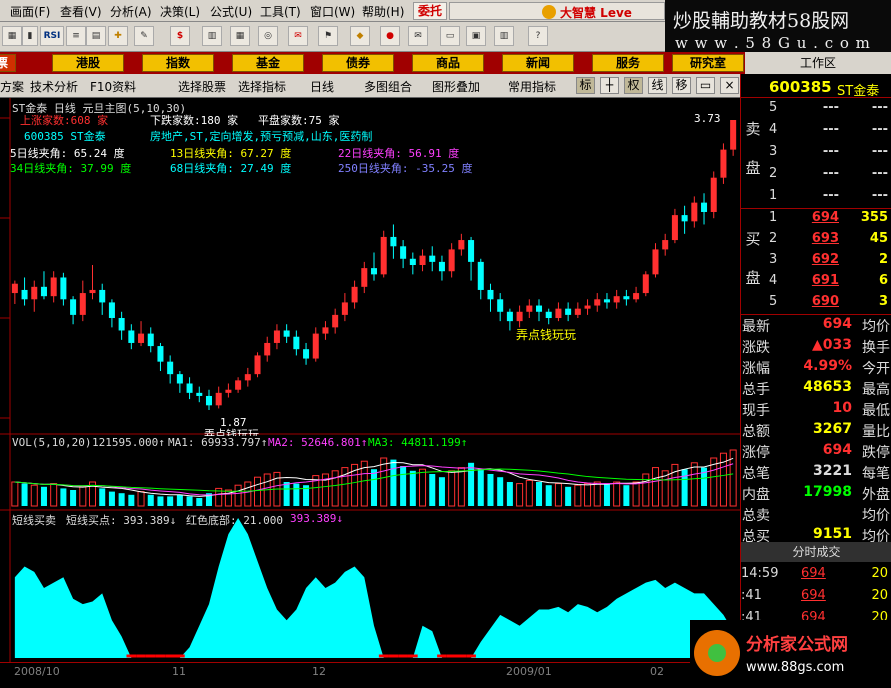 This screenshot has height=688, width=891. I want to click on toolbar-mail-icon: ✉, so click(418, 36).